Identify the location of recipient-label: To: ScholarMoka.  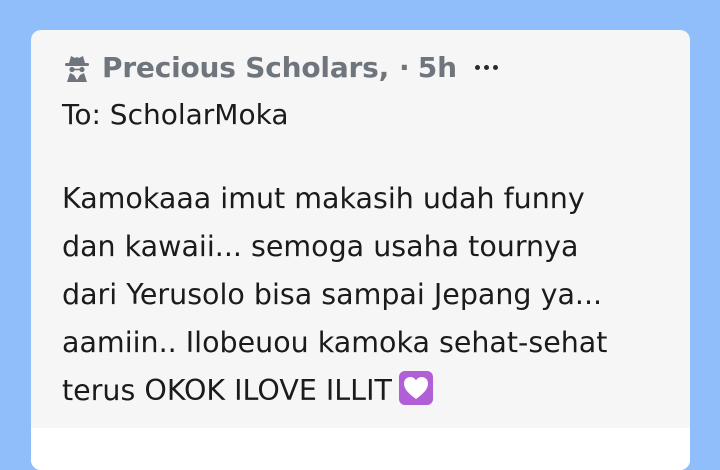
(175, 114).